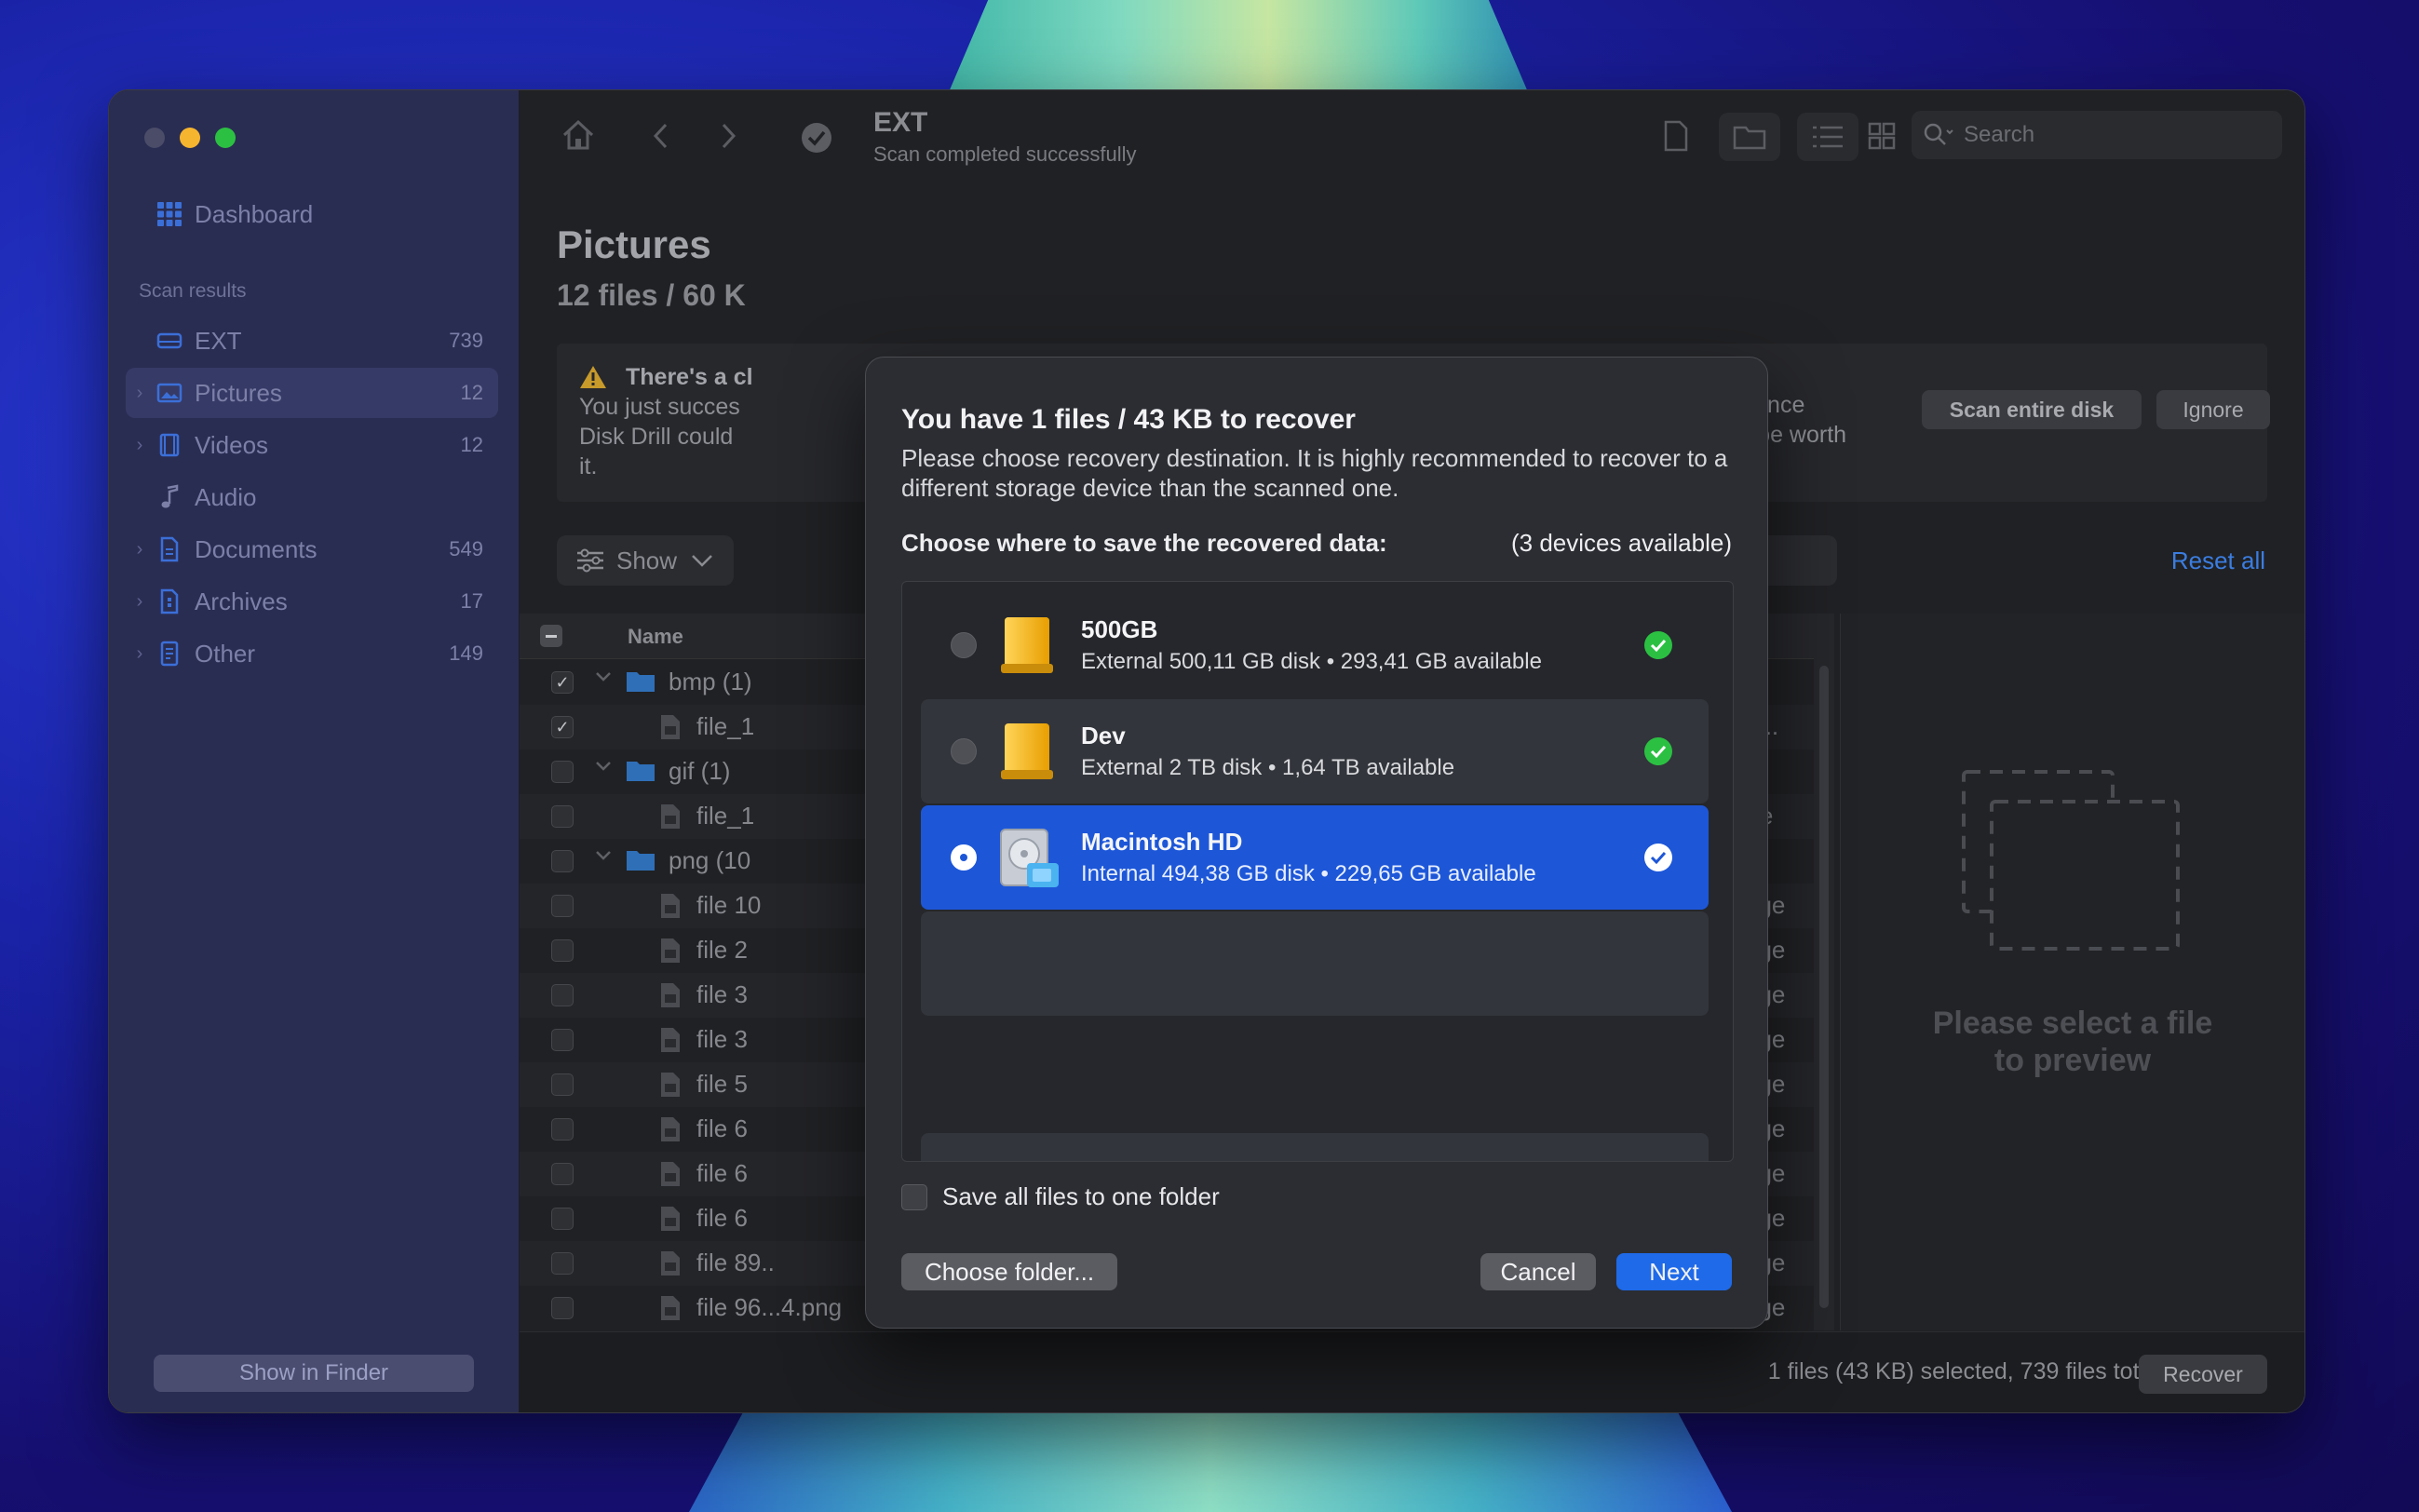  Describe the element at coordinates (314, 1373) in the screenshot. I see `show-in-finder-button: Show in Finder` at that location.